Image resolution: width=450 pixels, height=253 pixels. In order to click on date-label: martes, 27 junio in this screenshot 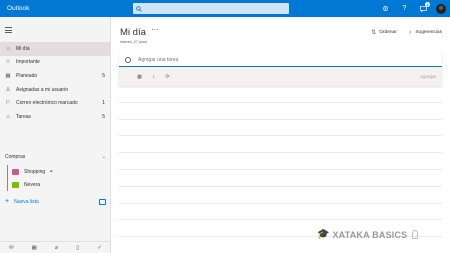, I will do `click(134, 42)`.